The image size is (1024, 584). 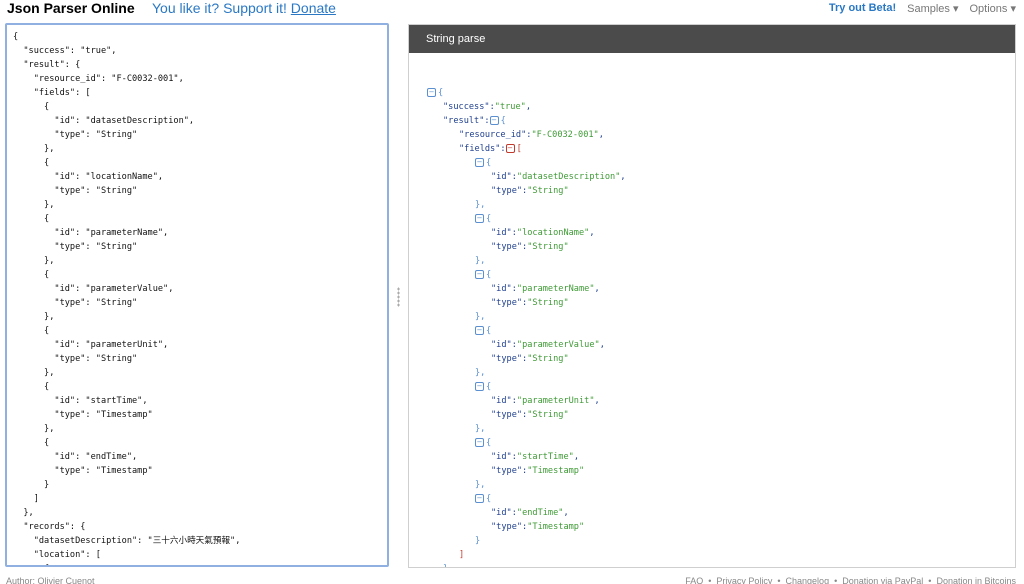 I want to click on tree-line: "result": −{, so click(x=474, y=121).